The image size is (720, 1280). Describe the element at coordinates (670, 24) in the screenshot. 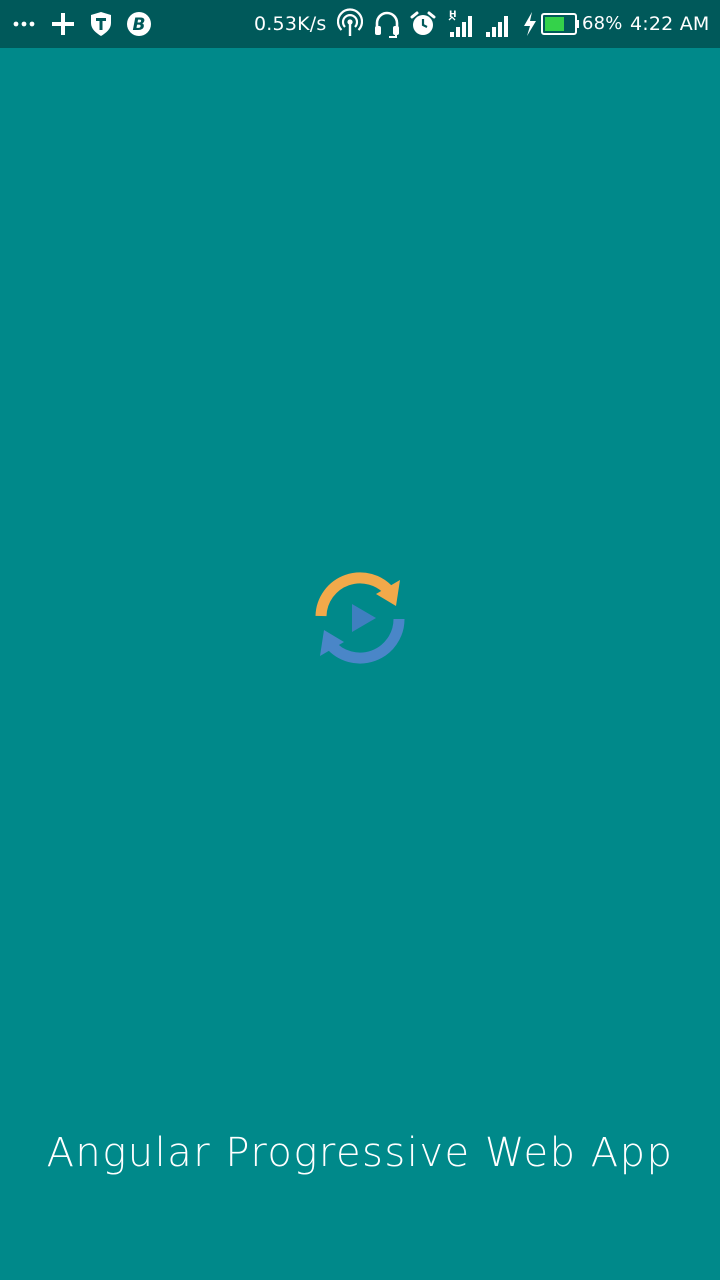

I see `clock: 4:22 AM` at that location.